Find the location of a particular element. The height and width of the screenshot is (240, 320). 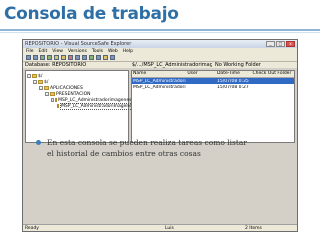

menu-versions: Versions is located at coordinates (77, 51).